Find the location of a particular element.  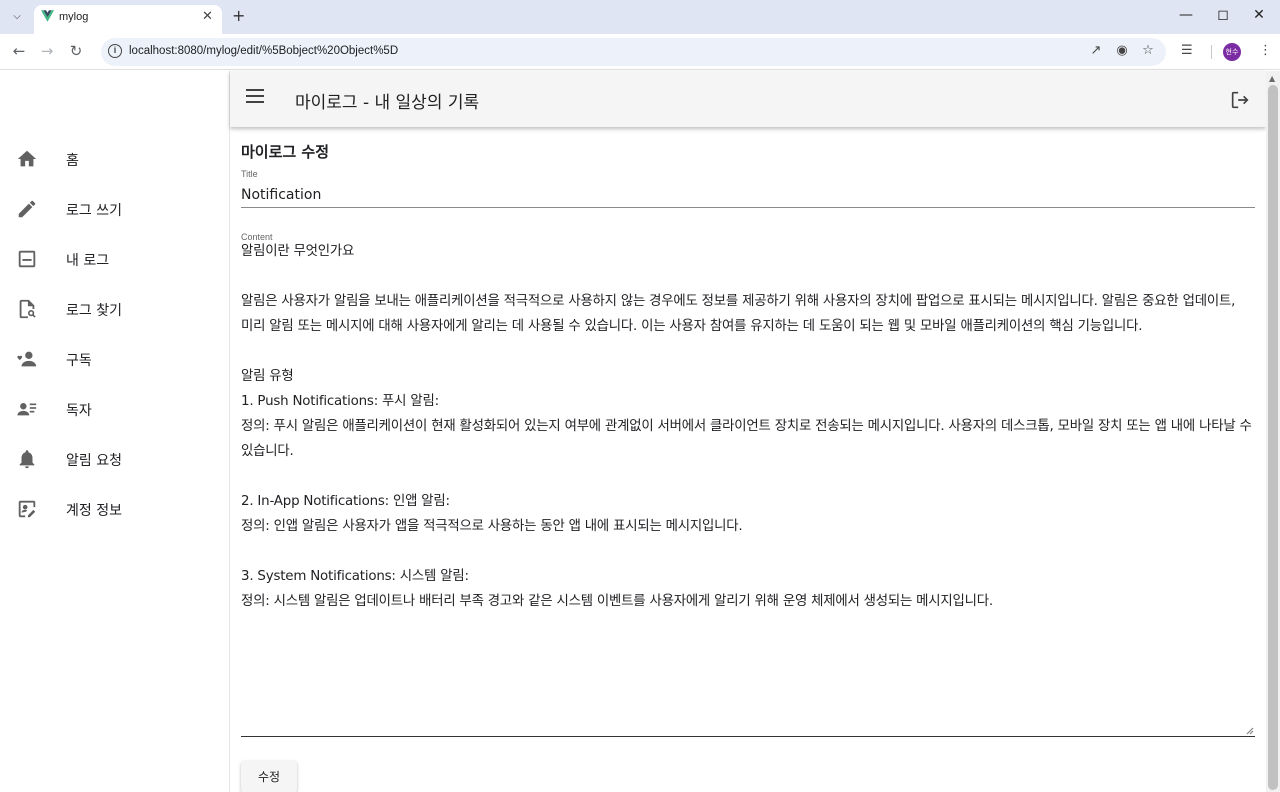

bell-icon is located at coordinates (27, 459).